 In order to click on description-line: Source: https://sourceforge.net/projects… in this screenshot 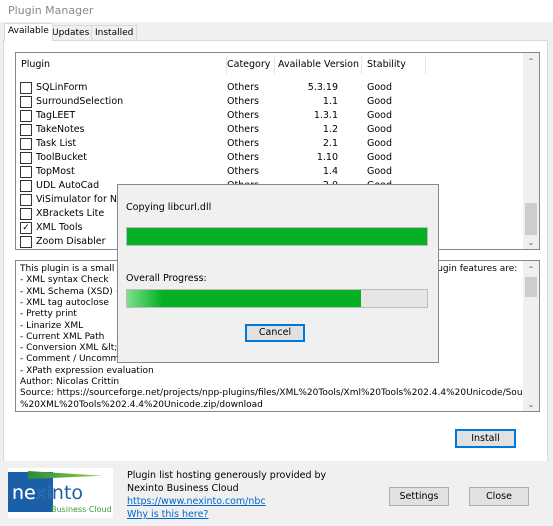, I will do `click(278, 393)`.